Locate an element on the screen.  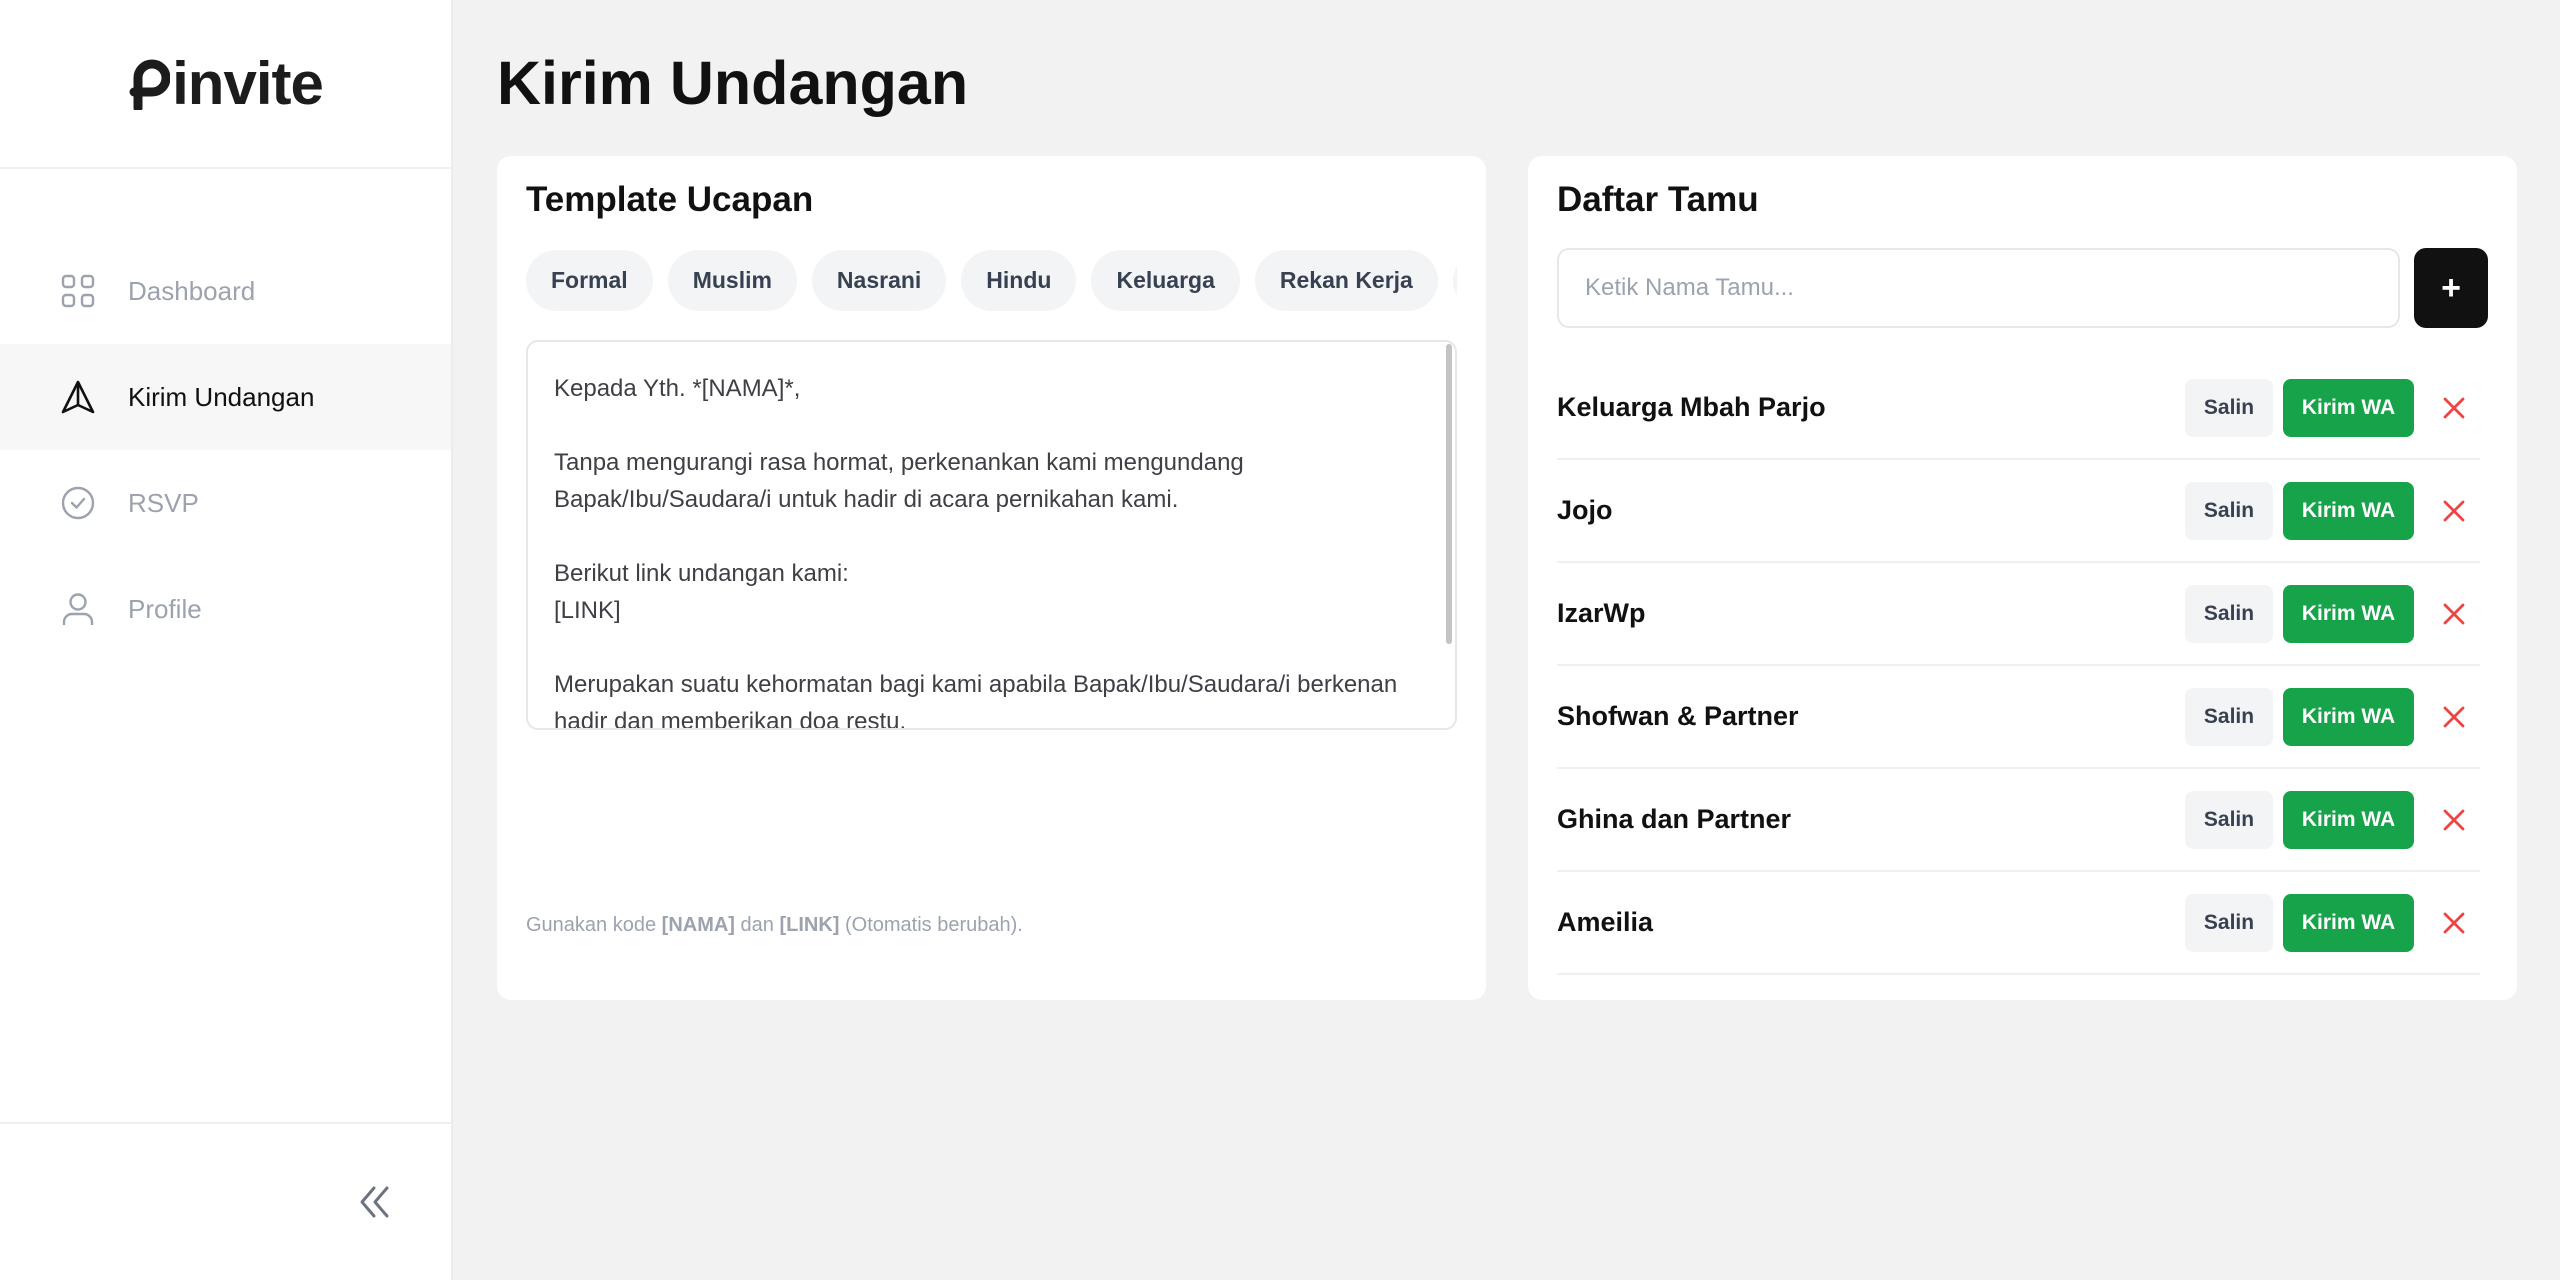
sidebar-item-dashboard: Dashboard is located at coordinates (225, 291).